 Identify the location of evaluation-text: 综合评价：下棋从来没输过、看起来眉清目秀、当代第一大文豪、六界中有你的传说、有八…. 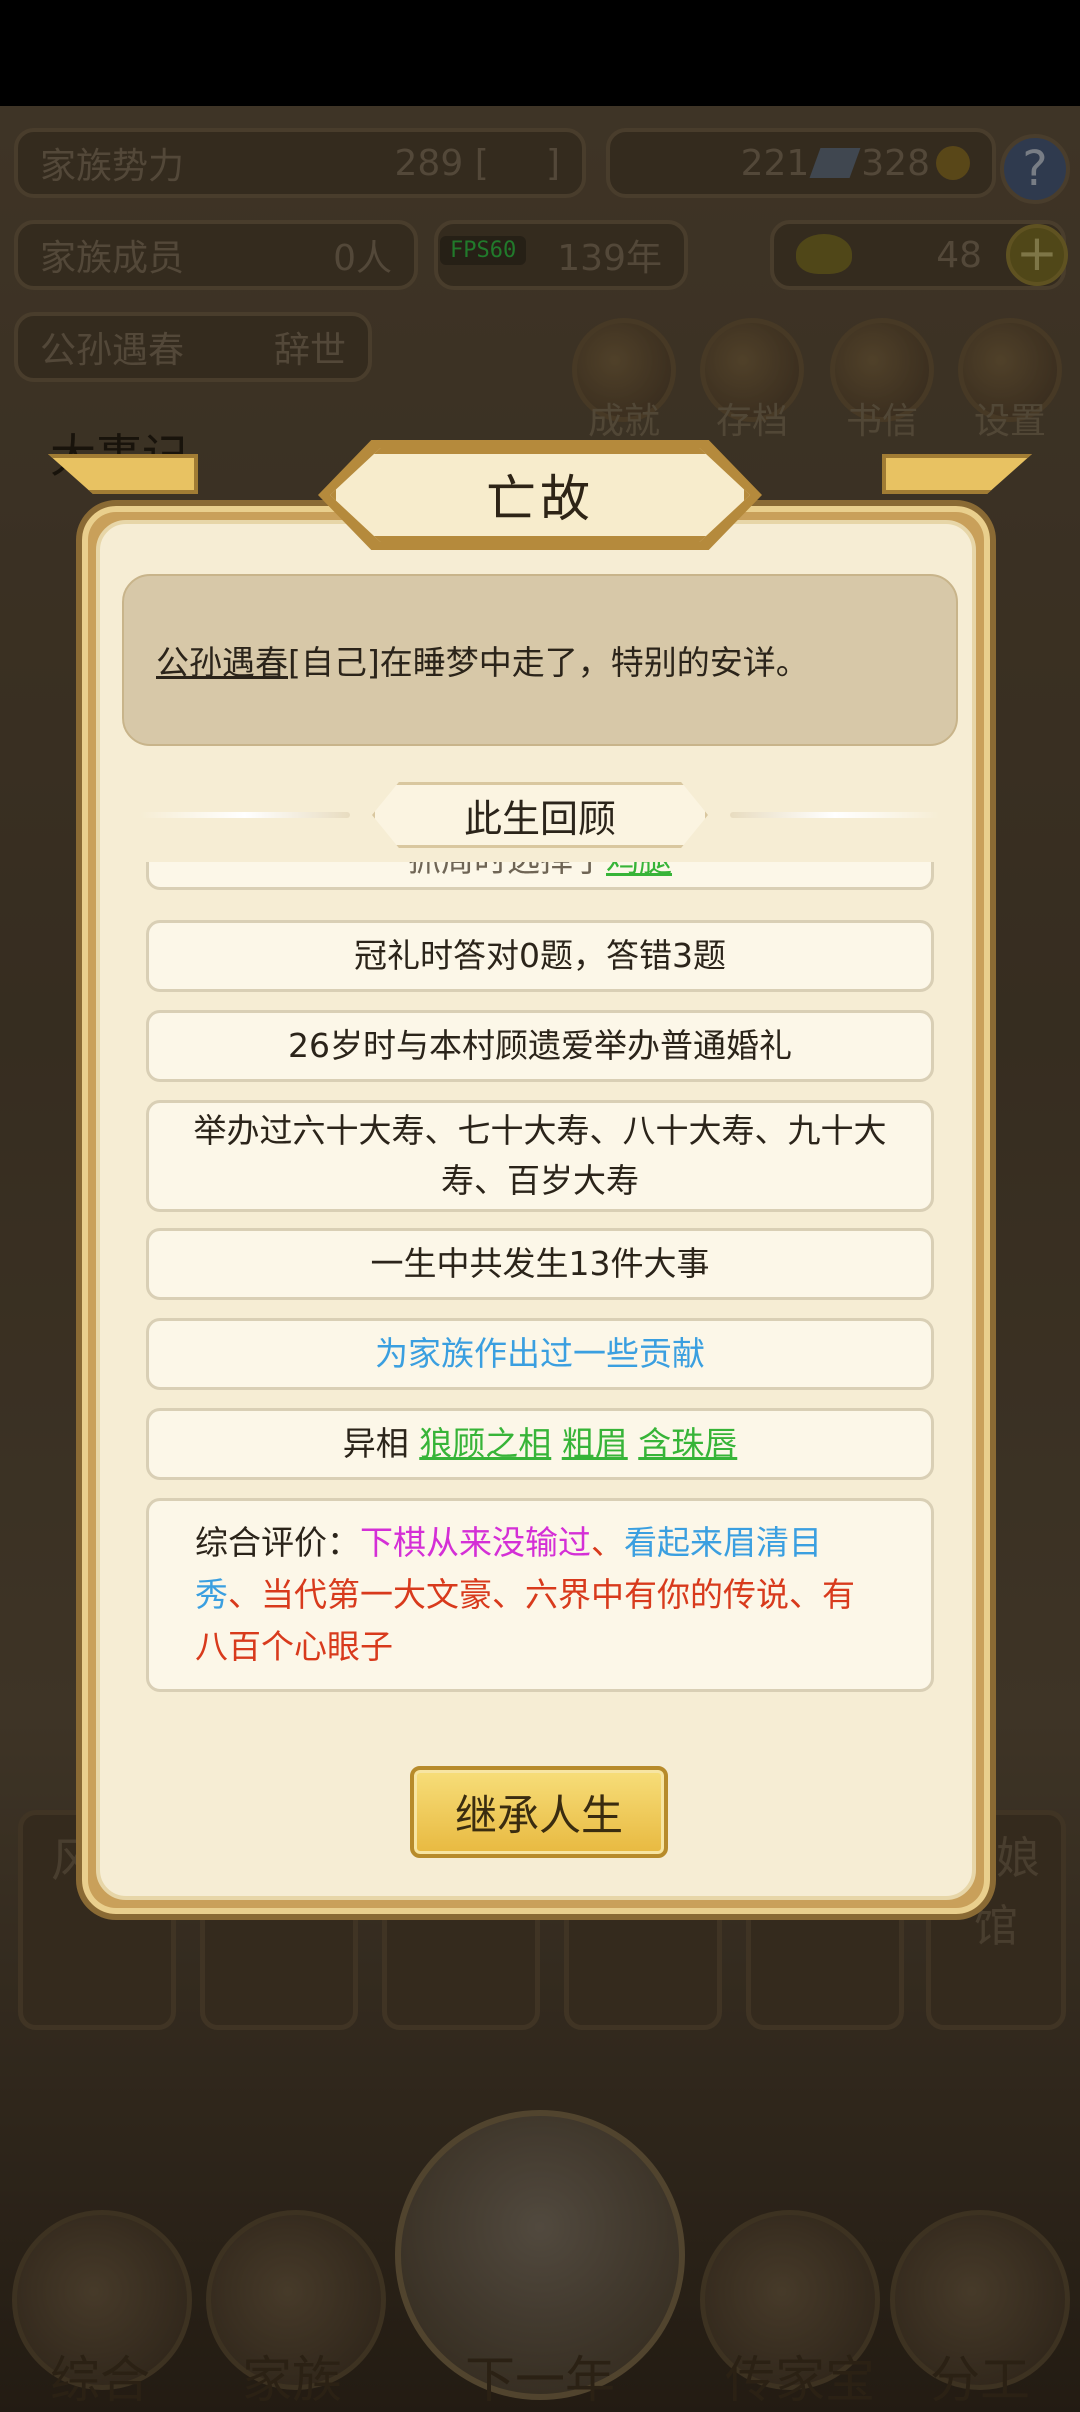
(540, 1595).